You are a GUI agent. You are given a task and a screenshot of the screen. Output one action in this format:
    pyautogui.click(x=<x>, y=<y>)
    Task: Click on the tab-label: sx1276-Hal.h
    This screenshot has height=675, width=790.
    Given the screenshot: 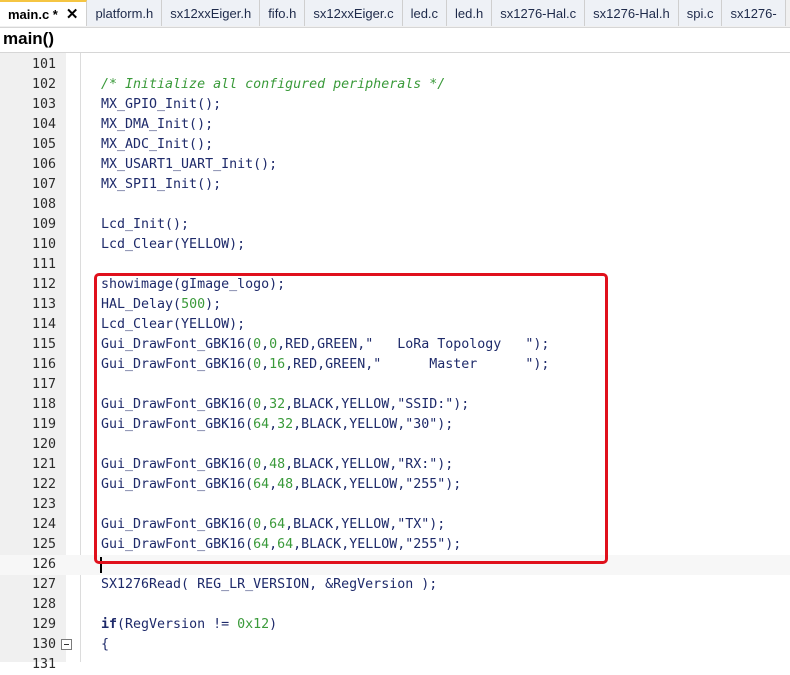 What is the action you would take?
    pyautogui.click(x=631, y=13)
    